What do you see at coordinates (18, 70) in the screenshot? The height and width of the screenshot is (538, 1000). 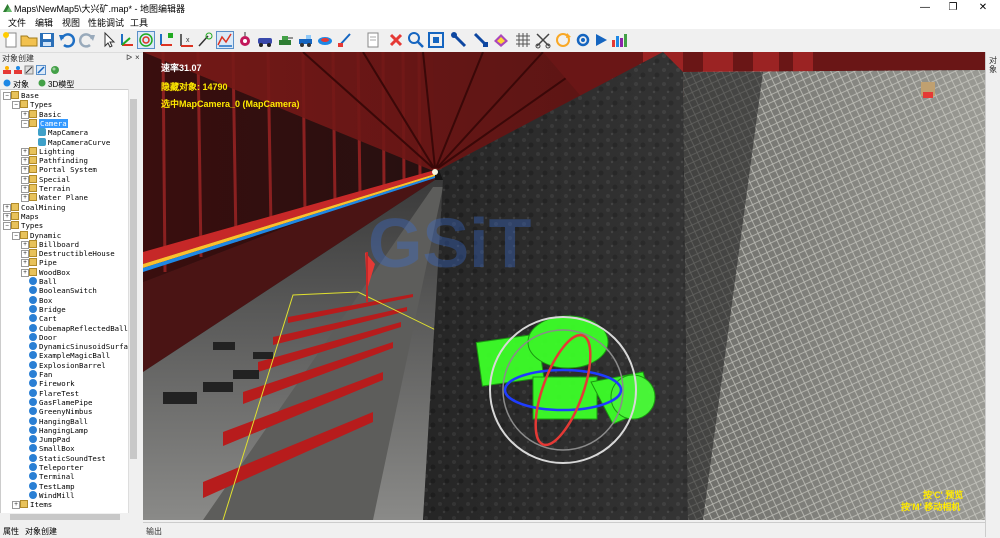 I see `filter-icon` at bounding box center [18, 70].